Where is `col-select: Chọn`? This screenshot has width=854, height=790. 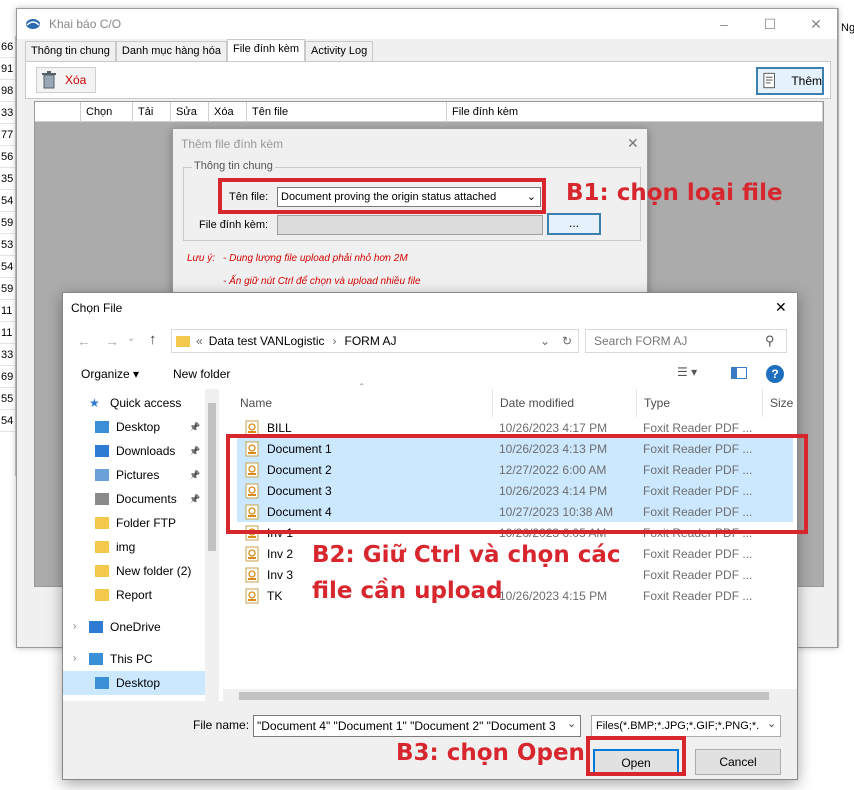
col-select: Chọn is located at coordinates (107, 111).